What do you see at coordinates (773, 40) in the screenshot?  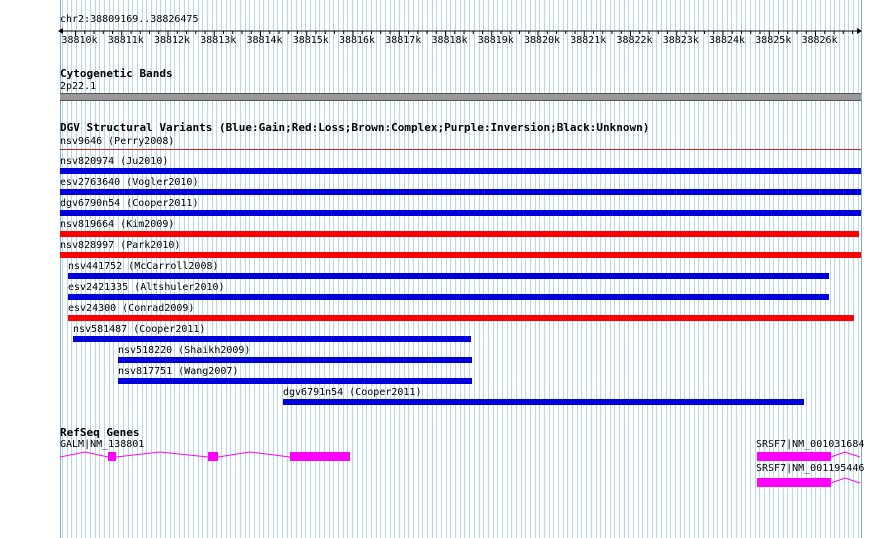 I see `ruler-tick-label: 38825k` at bounding box center [773, 40].